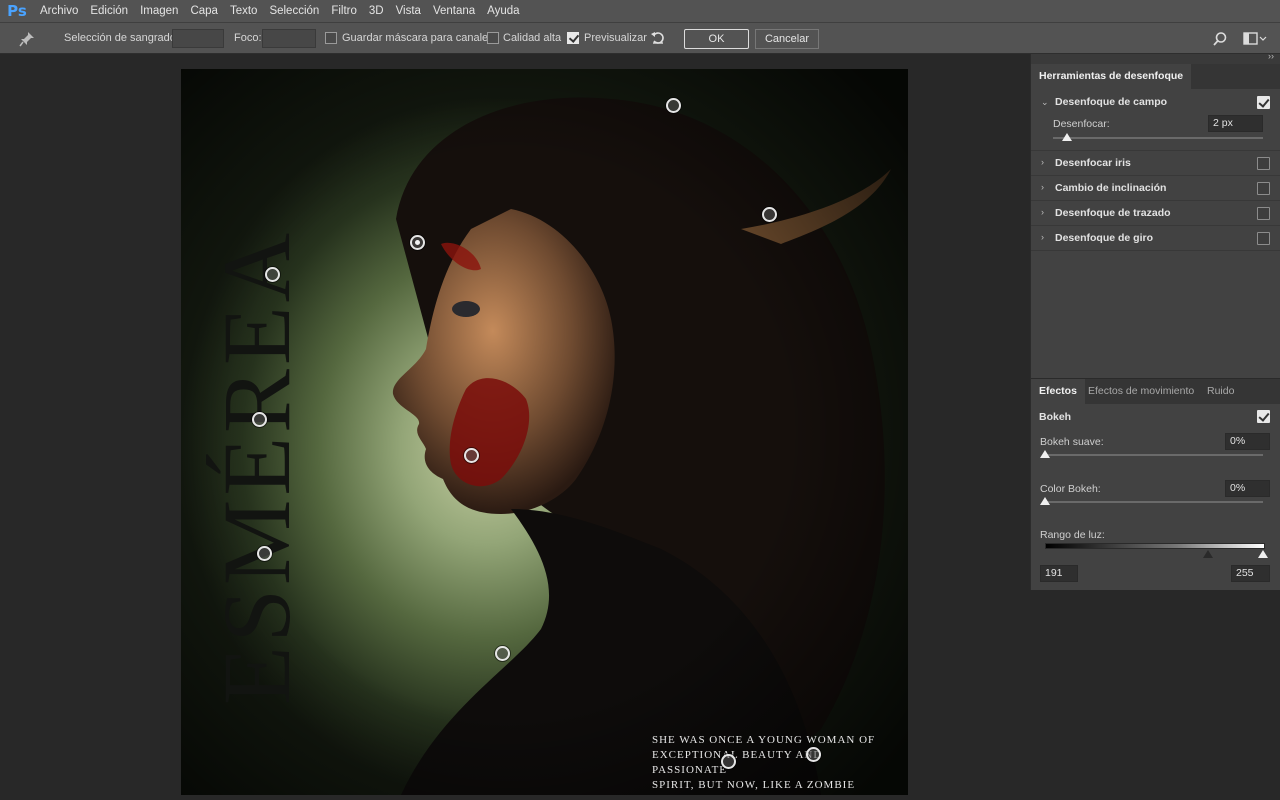 The width and height of the screenshot is (1280, 800). I want to click on menu-ayuda: Ayuda, so click(503, 11).